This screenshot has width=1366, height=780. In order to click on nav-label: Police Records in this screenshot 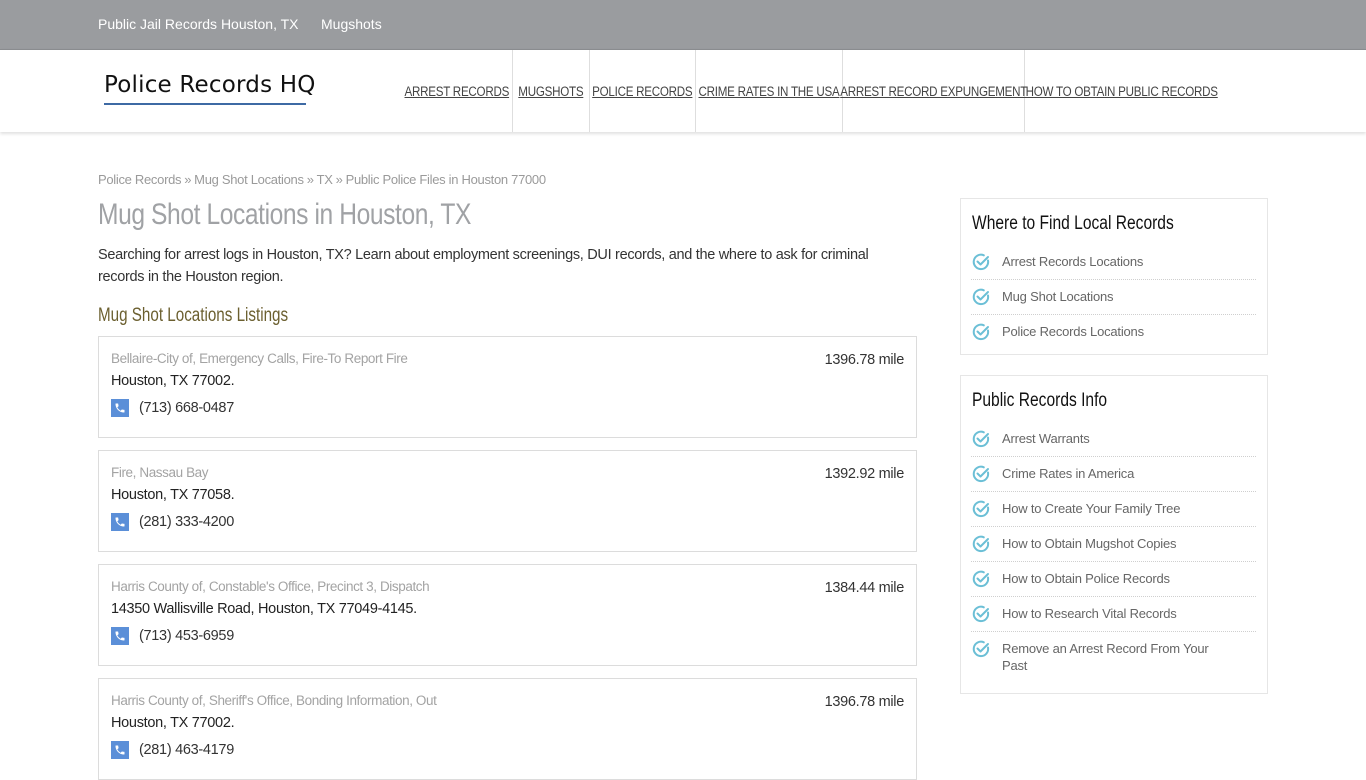, I will do `click(642, 91)`.